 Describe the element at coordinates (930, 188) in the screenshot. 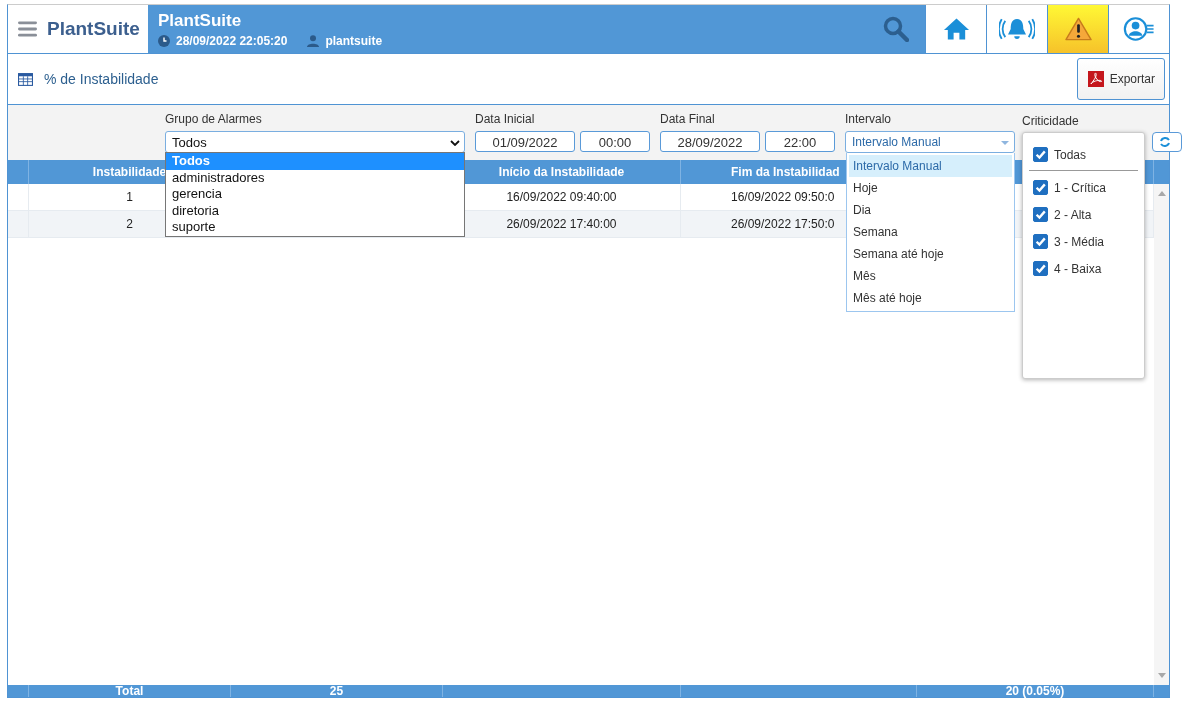

I see `dropdown-option: Hoje` at that location.